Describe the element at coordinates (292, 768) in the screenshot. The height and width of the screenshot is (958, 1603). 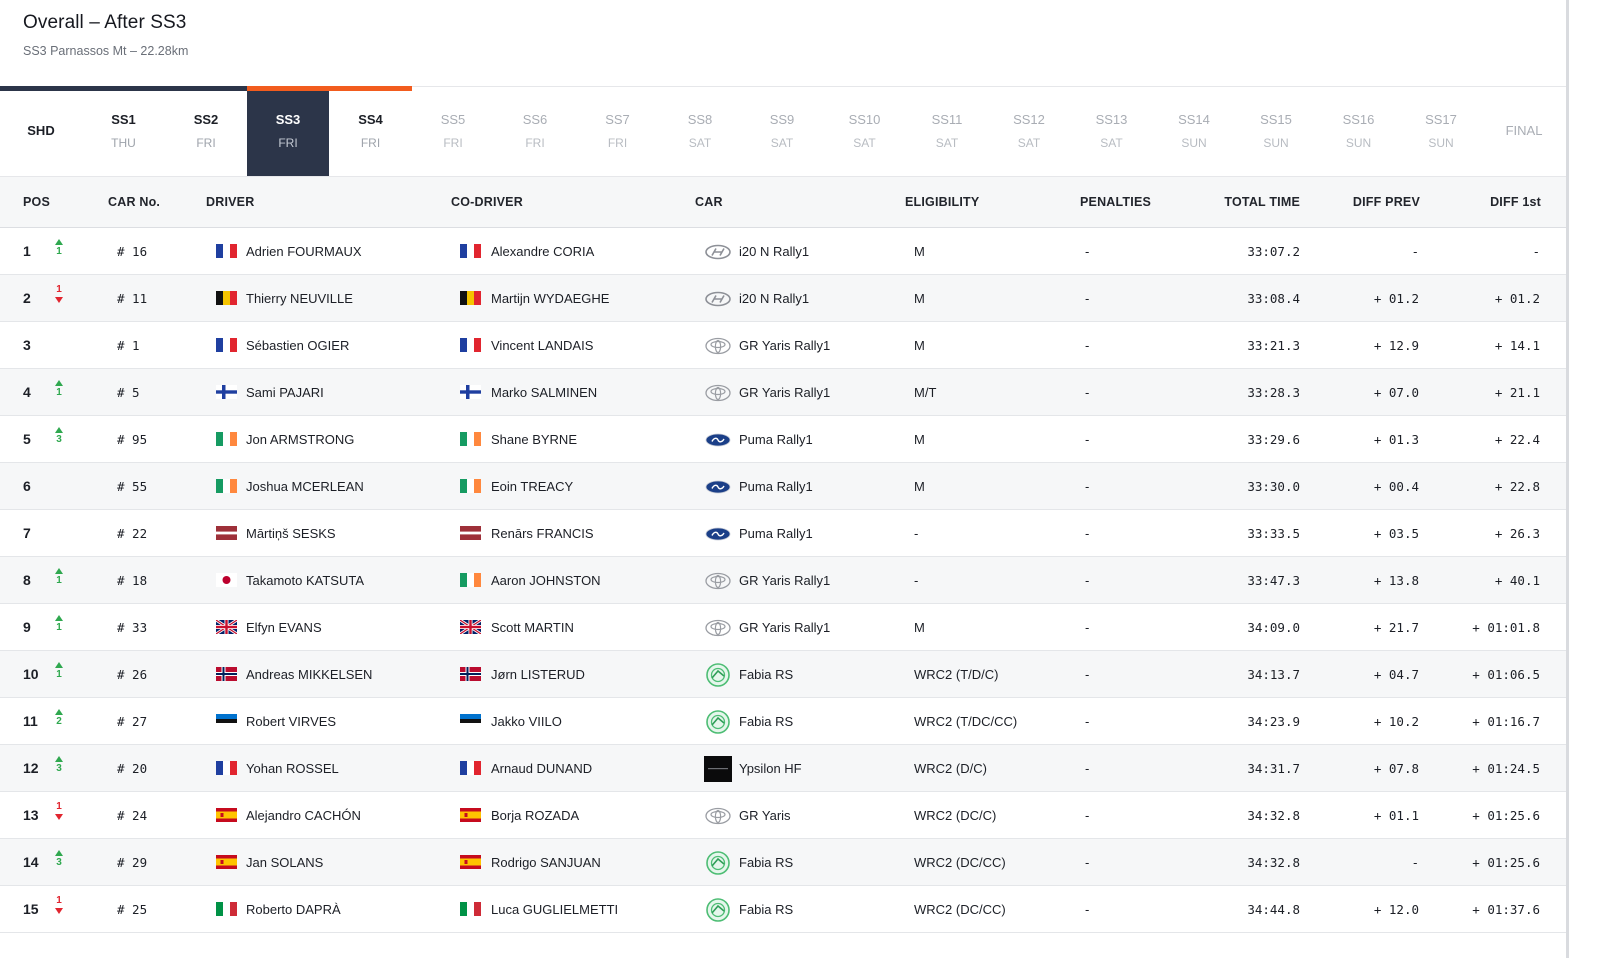
I see `driver-name-link: Yohan ROSSEL` at that location.